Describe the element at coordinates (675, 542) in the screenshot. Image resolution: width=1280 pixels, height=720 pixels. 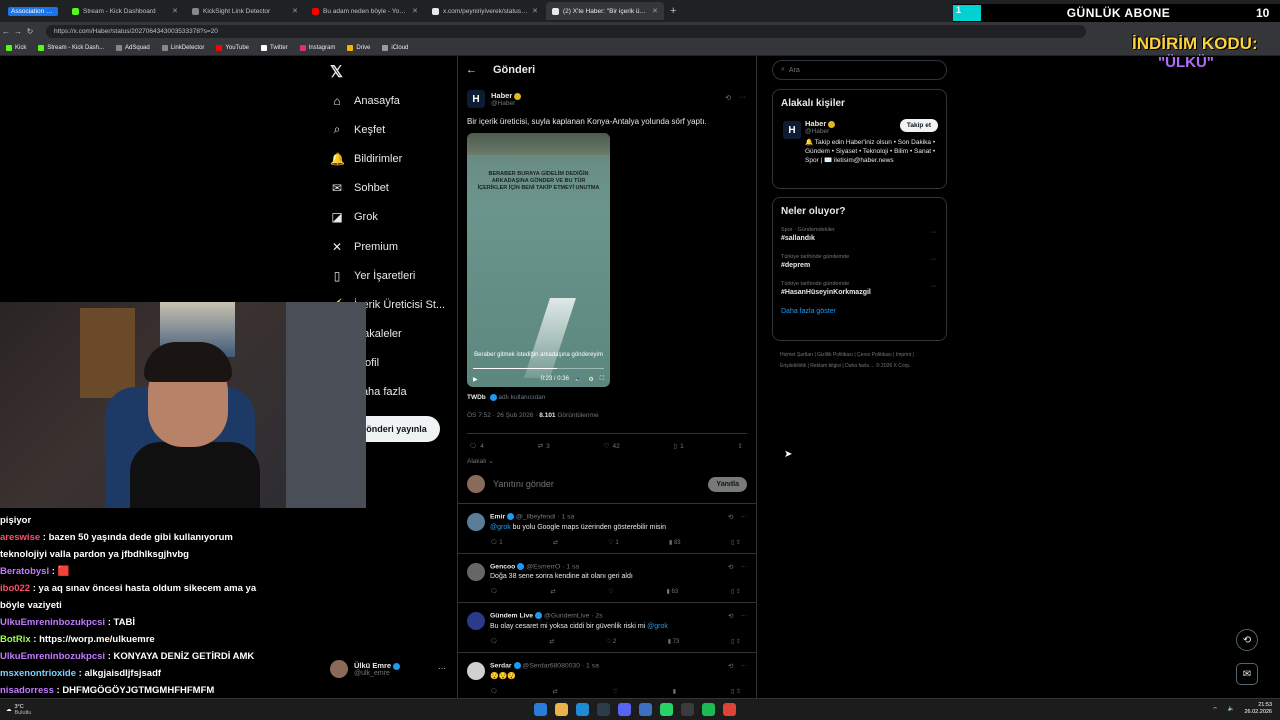
I see `views-icon: ▮ 83` at that location.